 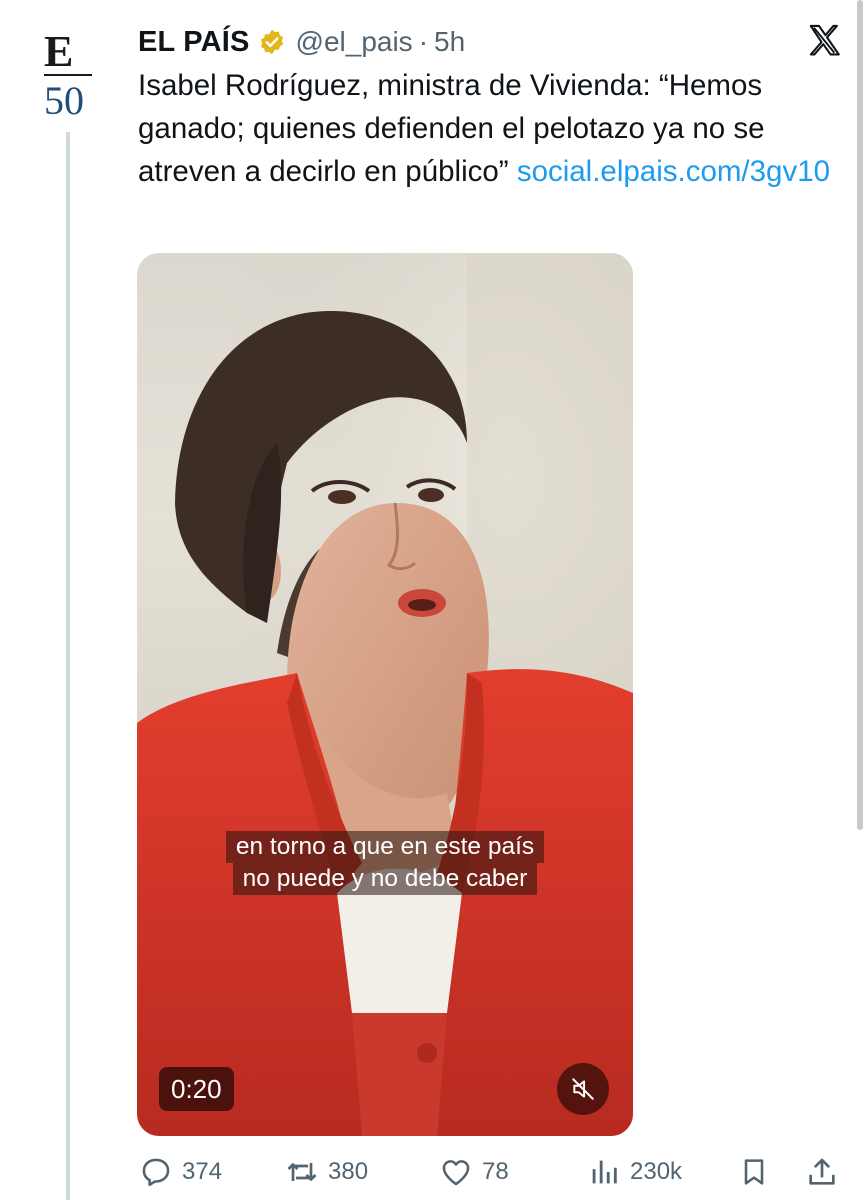 I want to click on tweet-header: EL PAÍS @el_pais · 5h, so click(x=301, y=42).